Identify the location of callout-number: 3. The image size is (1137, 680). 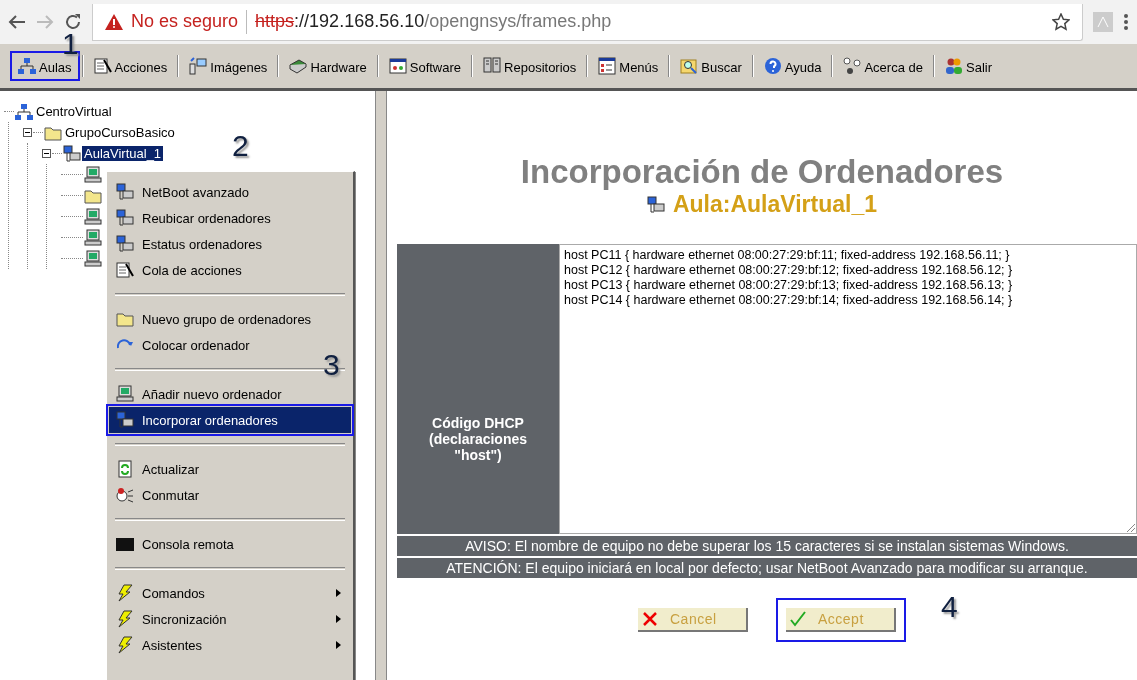
(331, 365).